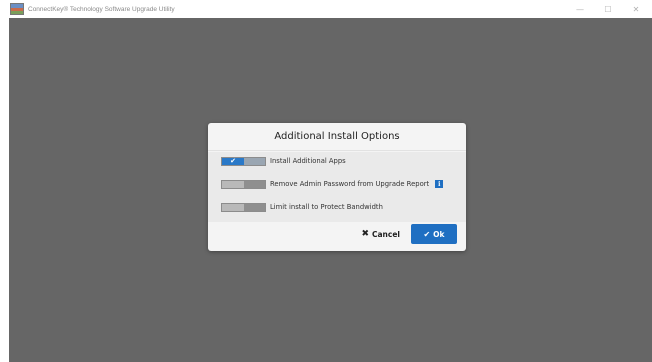 The image size is (652, 362). I want to click on remove-admin-password-toggle, so click(243, 184).